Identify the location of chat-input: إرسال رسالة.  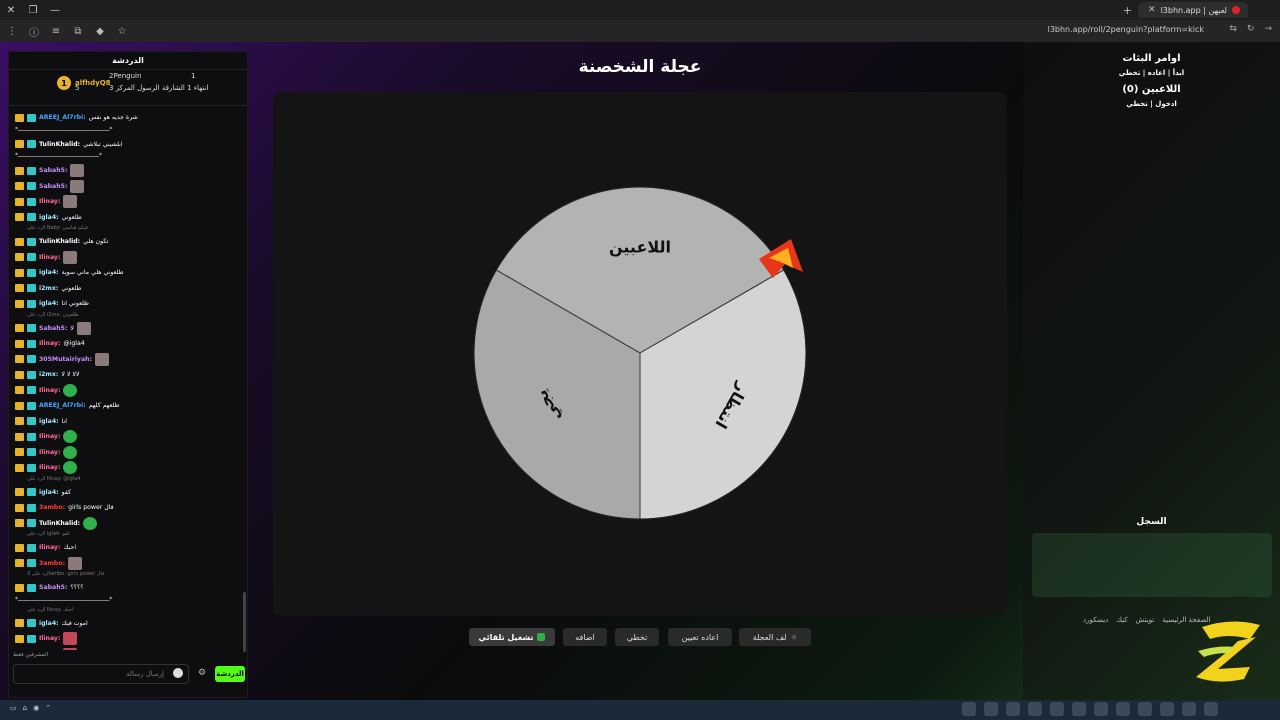
(101, 674).